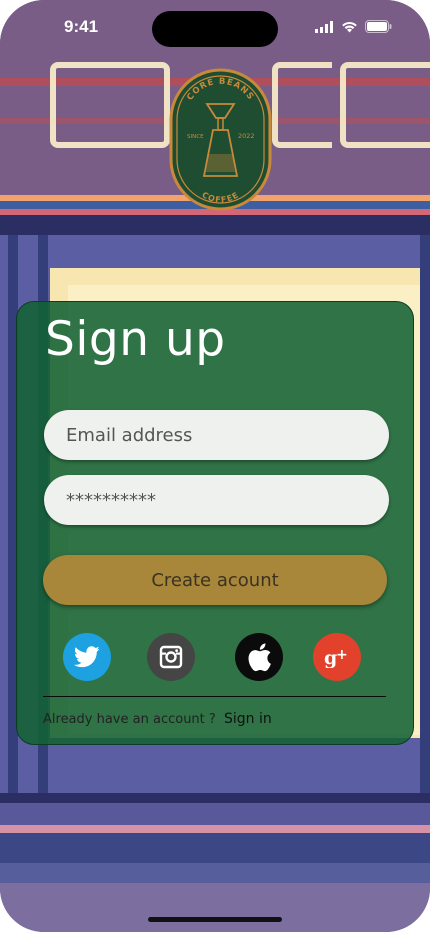 This screenshot has height=932, width=430. I want to click on twitter-button, so click(87, 657).